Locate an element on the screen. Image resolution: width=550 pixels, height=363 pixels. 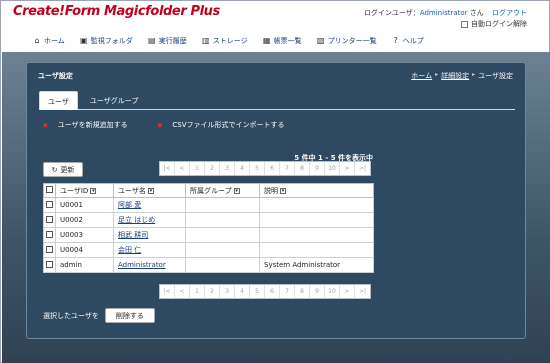
pager-top: |< < 1 2 3 4 5 6 7 8 9 10 > >| is located at coordinates (265, 168).